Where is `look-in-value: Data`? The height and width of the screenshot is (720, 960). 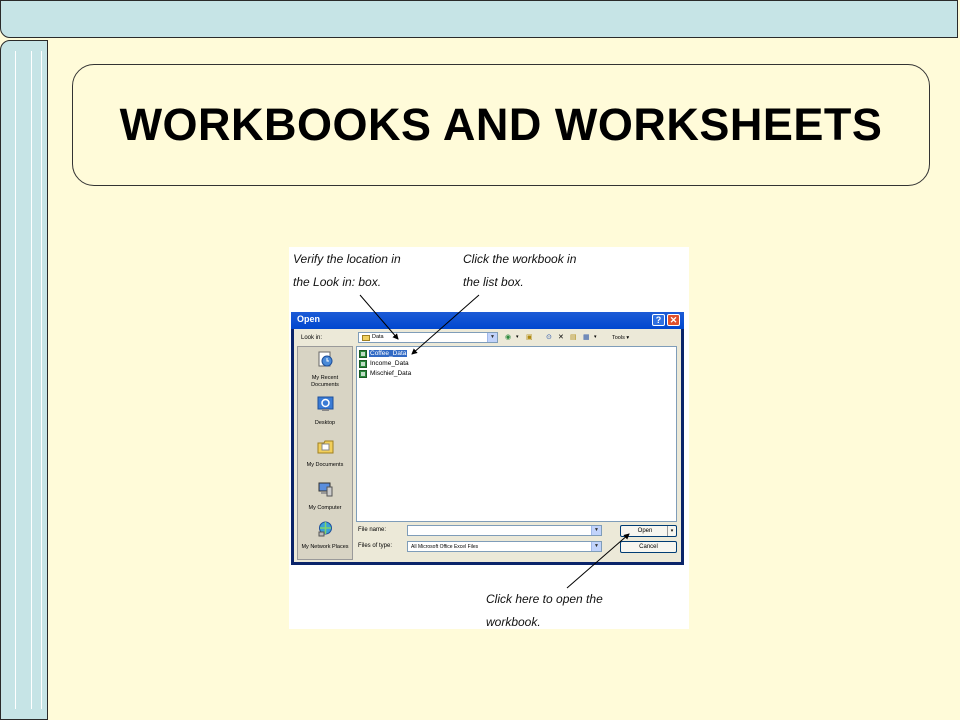
look-in-value: Data is located at coordinates (378, 337).